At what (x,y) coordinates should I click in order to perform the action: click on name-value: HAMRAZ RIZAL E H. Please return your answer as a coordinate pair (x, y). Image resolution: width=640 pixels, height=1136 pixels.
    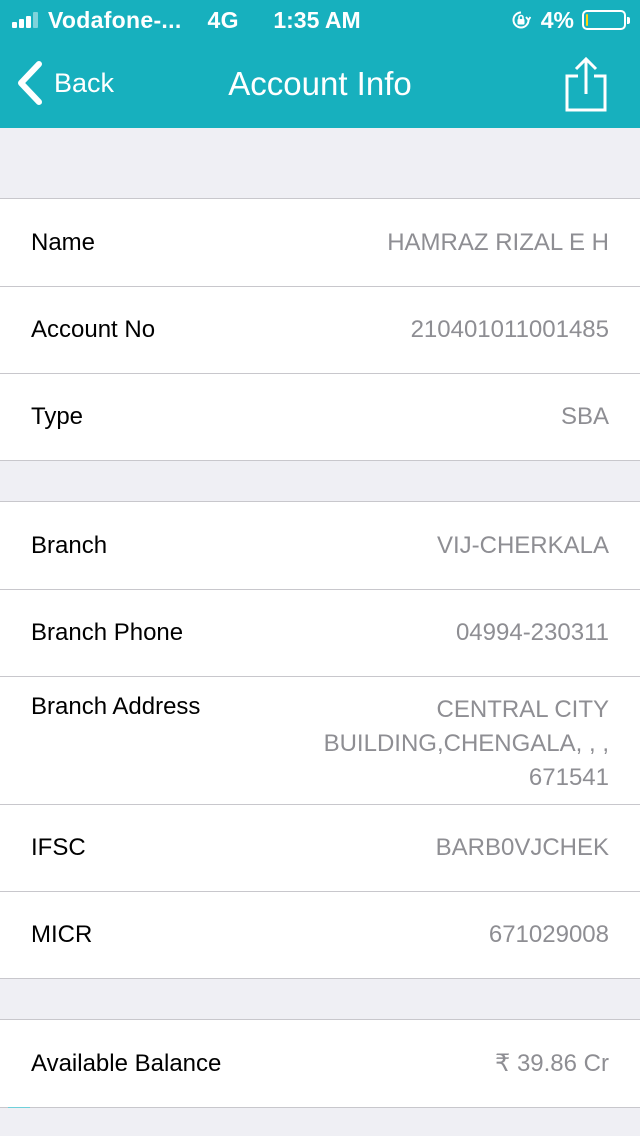
    Looking at the image, I should click on (498, 242).